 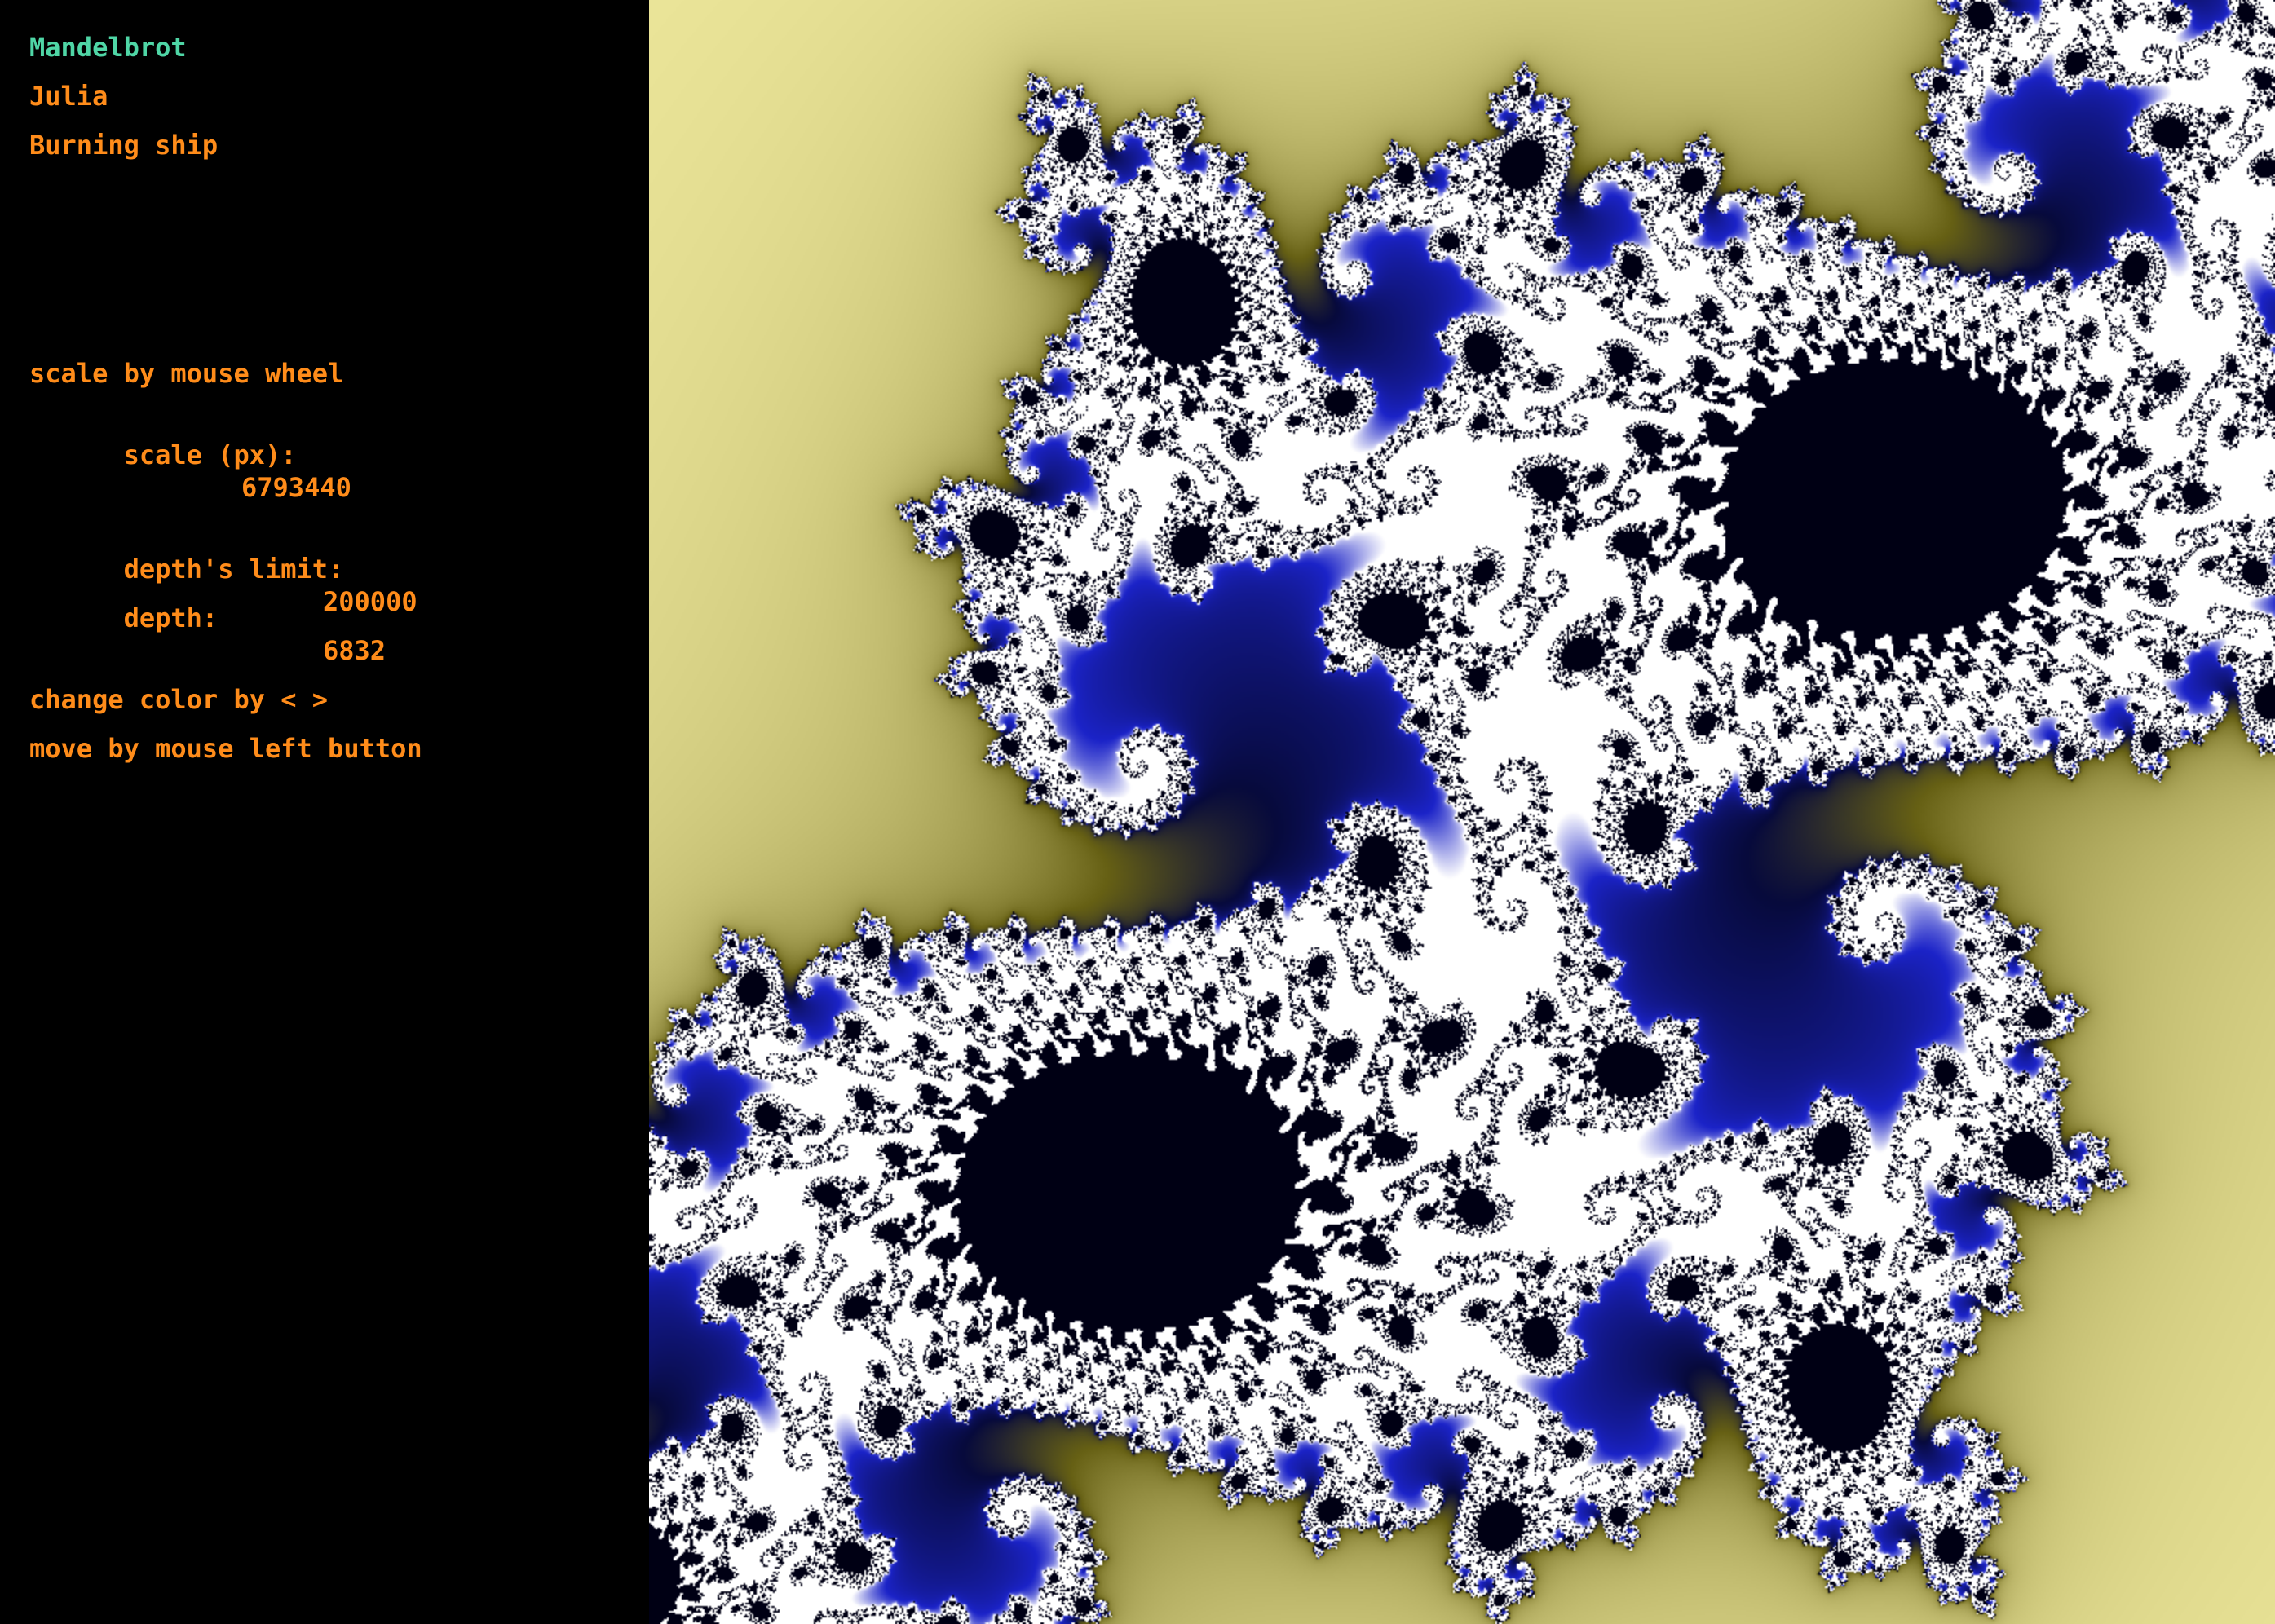 I want to click on depth-value: 6832, so click(x=355, y=650).